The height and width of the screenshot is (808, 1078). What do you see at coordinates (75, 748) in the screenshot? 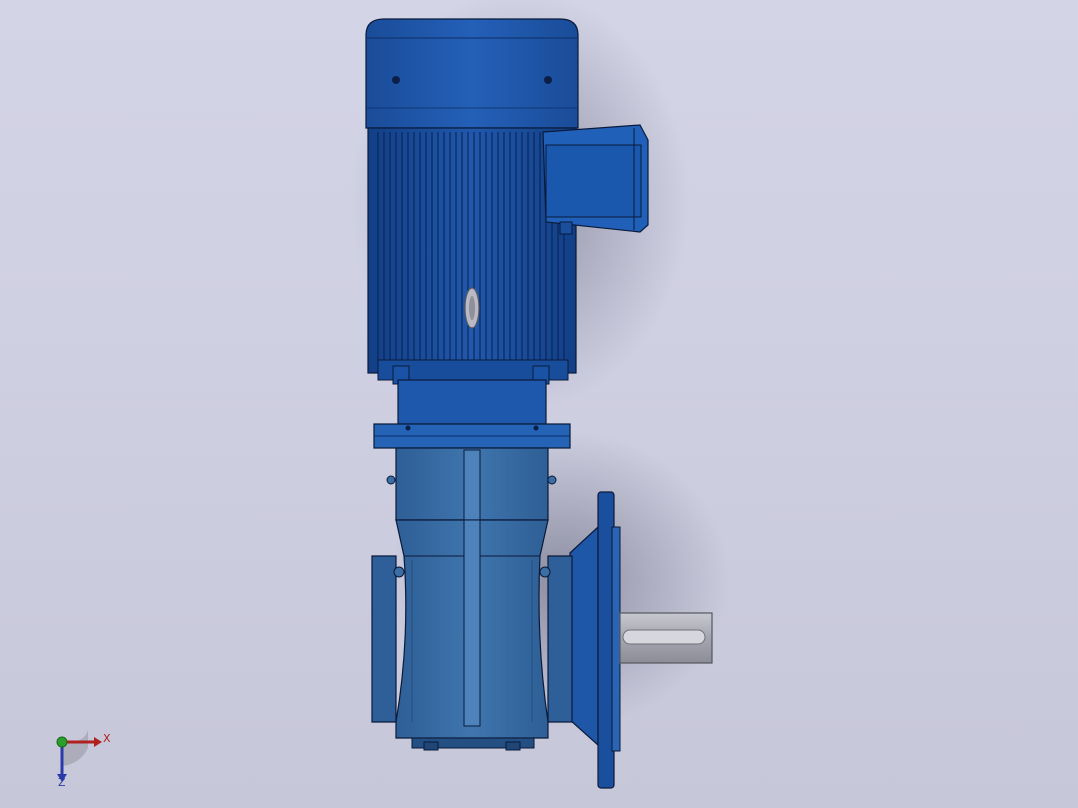
I see `triad-shading` at bounding box center [75, 748].